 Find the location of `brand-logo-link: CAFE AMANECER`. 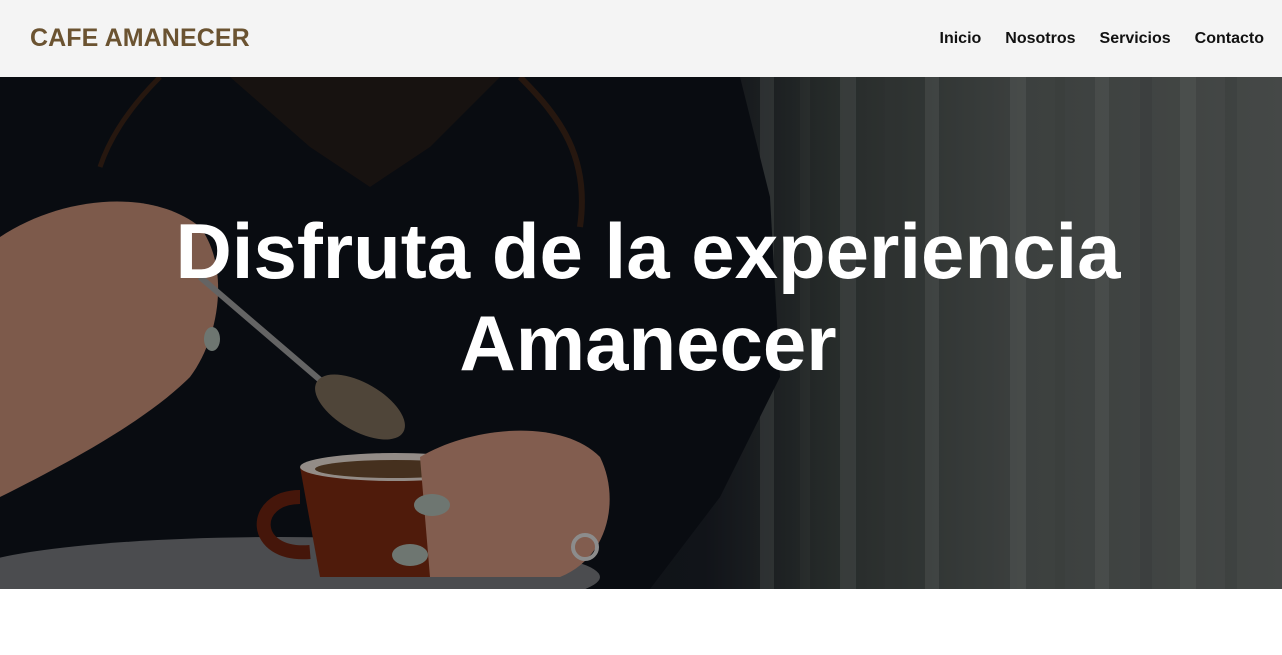

brand-logo-link: CAFE AMANECER is located at coordinates (140, 38).